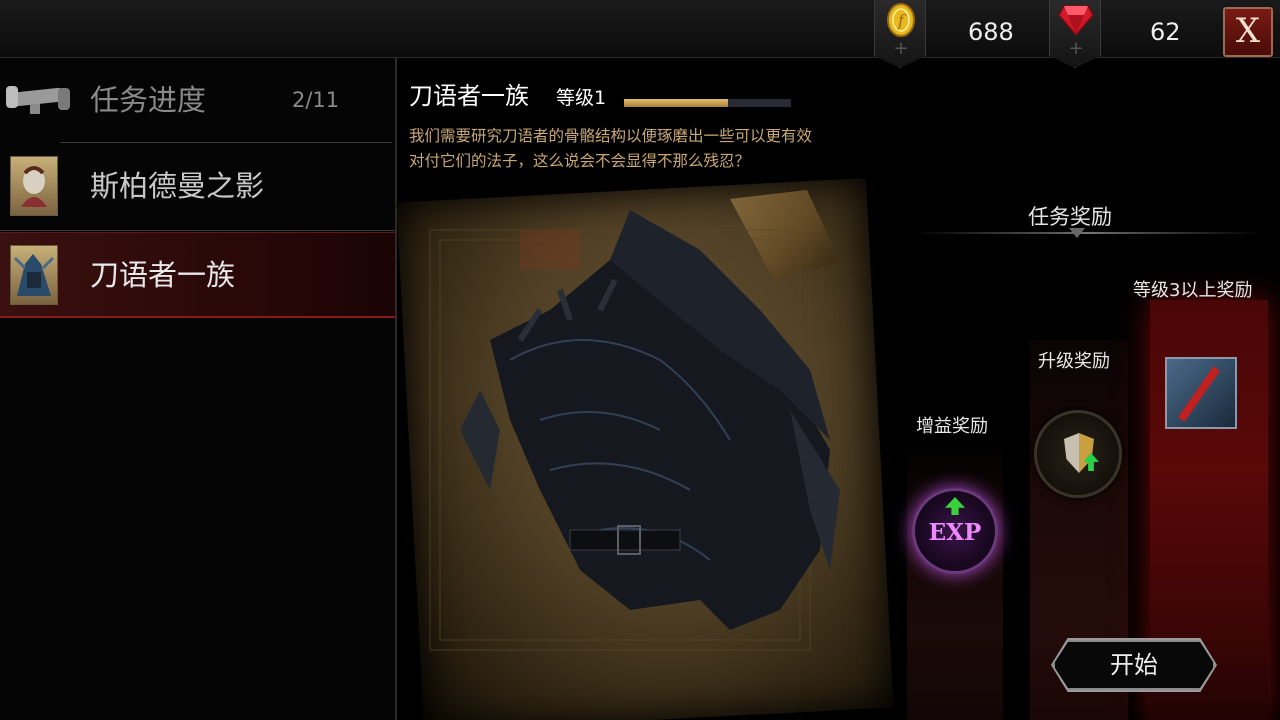  What do you see at coordinates (1165, 32) in the screenshot?
I see `gems-amount: 62` at bounding box center [1165, 32].